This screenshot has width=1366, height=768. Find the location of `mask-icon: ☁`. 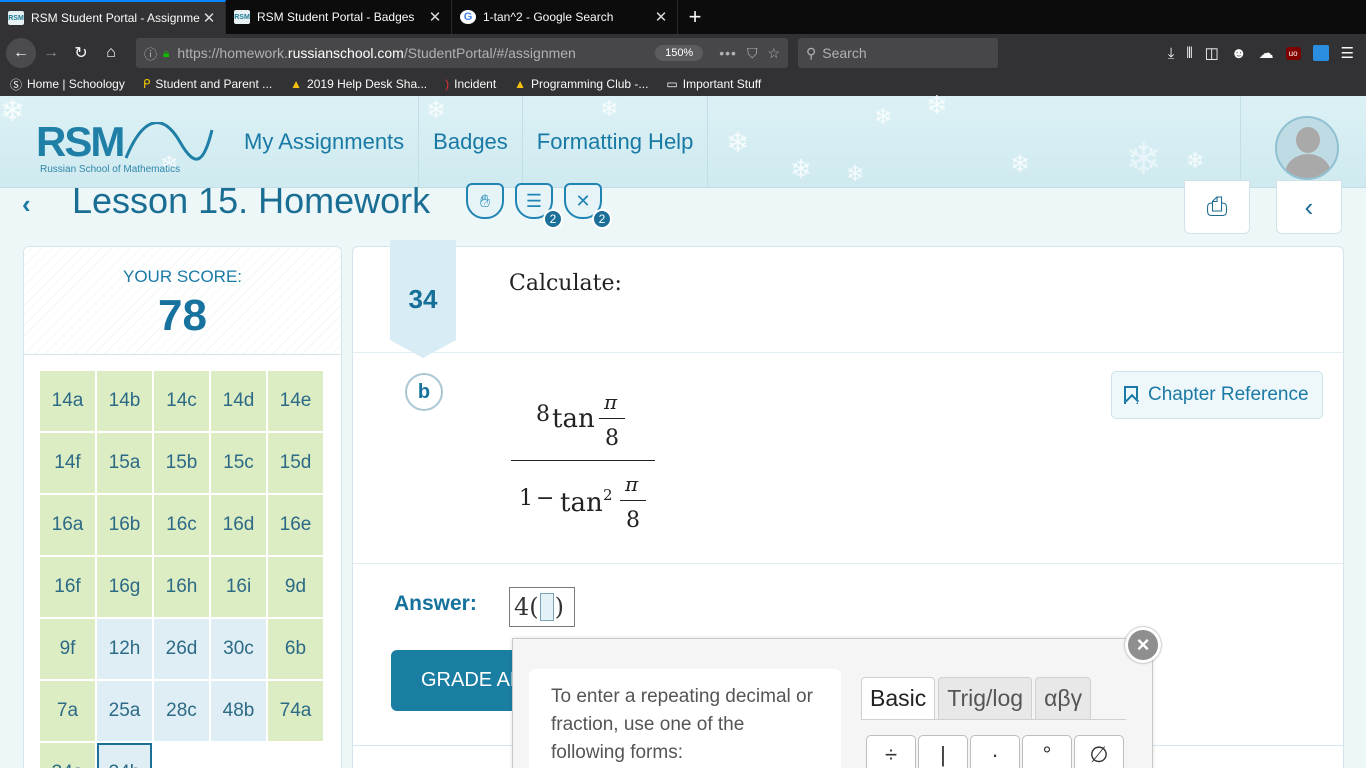

mask-icon: ☁ is located at coordinates (1266, 53).